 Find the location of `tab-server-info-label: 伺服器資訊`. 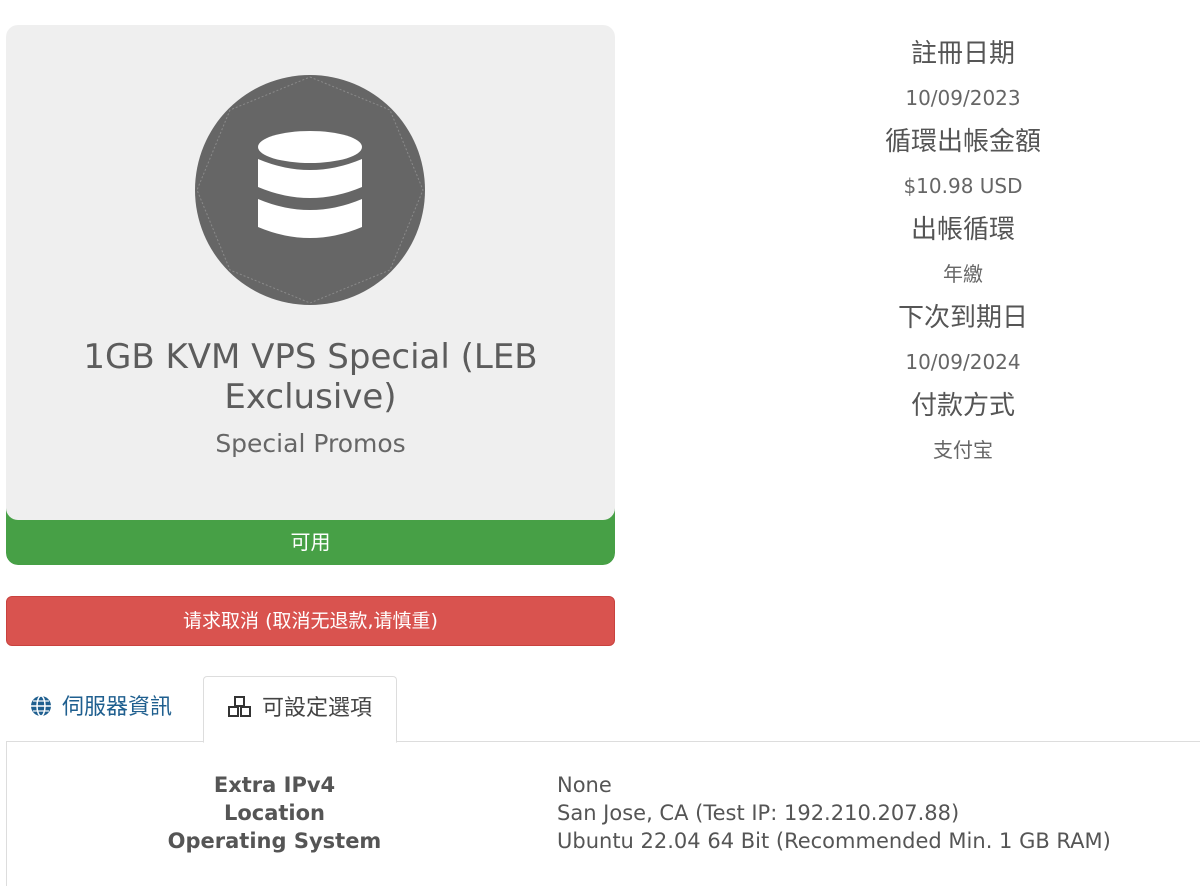

tab-server-info-label: 伺服器資訊 is located at coordinates (117, 707).